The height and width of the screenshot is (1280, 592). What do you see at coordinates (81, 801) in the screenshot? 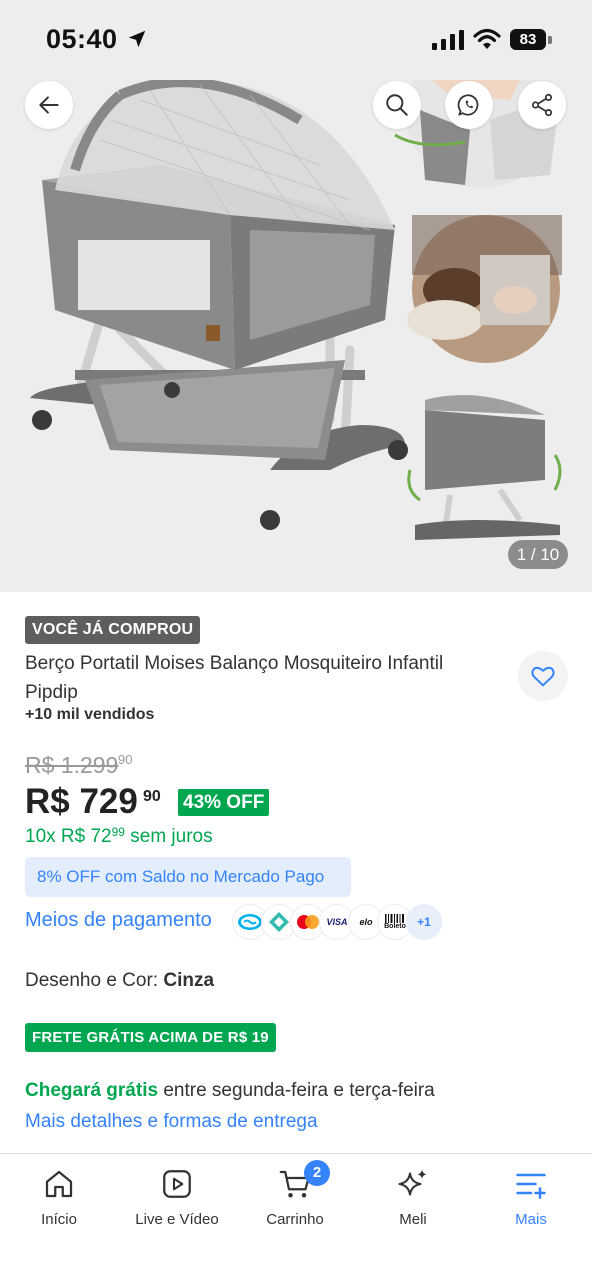
I see `current-price: R$ 729` at bounding box center [81, 801].